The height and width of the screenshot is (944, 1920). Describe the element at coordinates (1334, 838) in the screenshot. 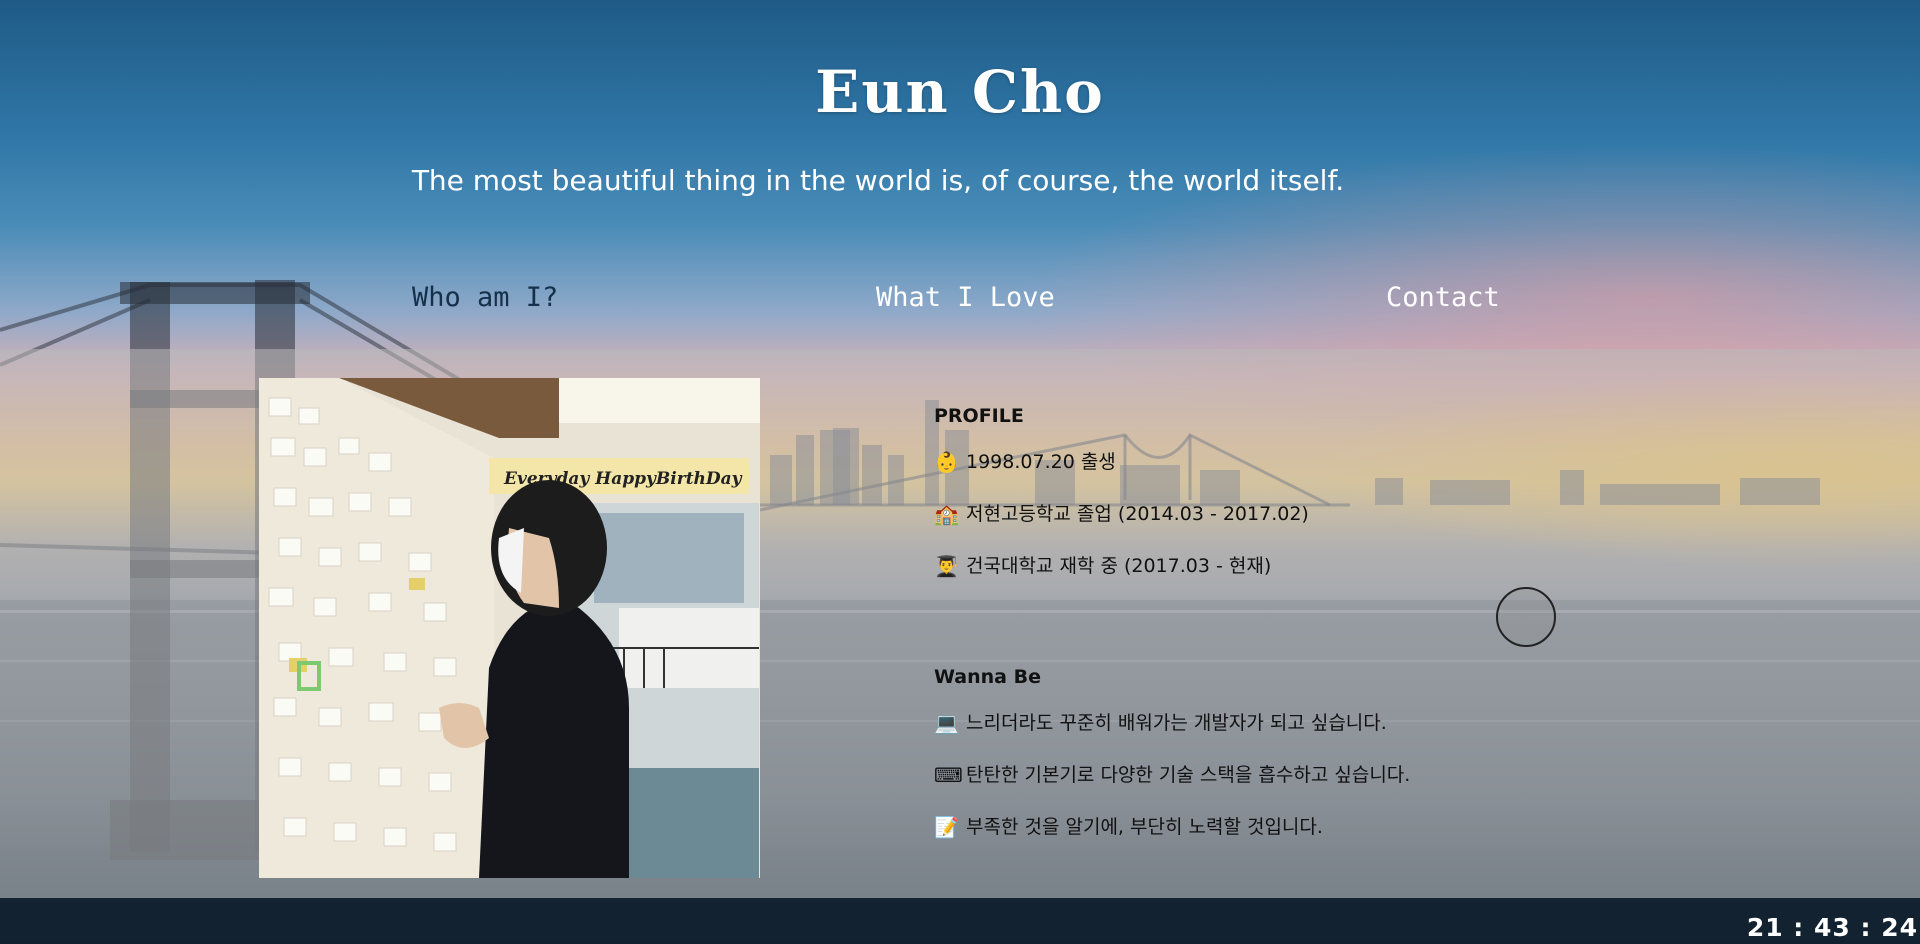

I see `wanna-be-item: 📝 부족한 것을 알기에, 부단히 노력할 것입니다.` at that location.